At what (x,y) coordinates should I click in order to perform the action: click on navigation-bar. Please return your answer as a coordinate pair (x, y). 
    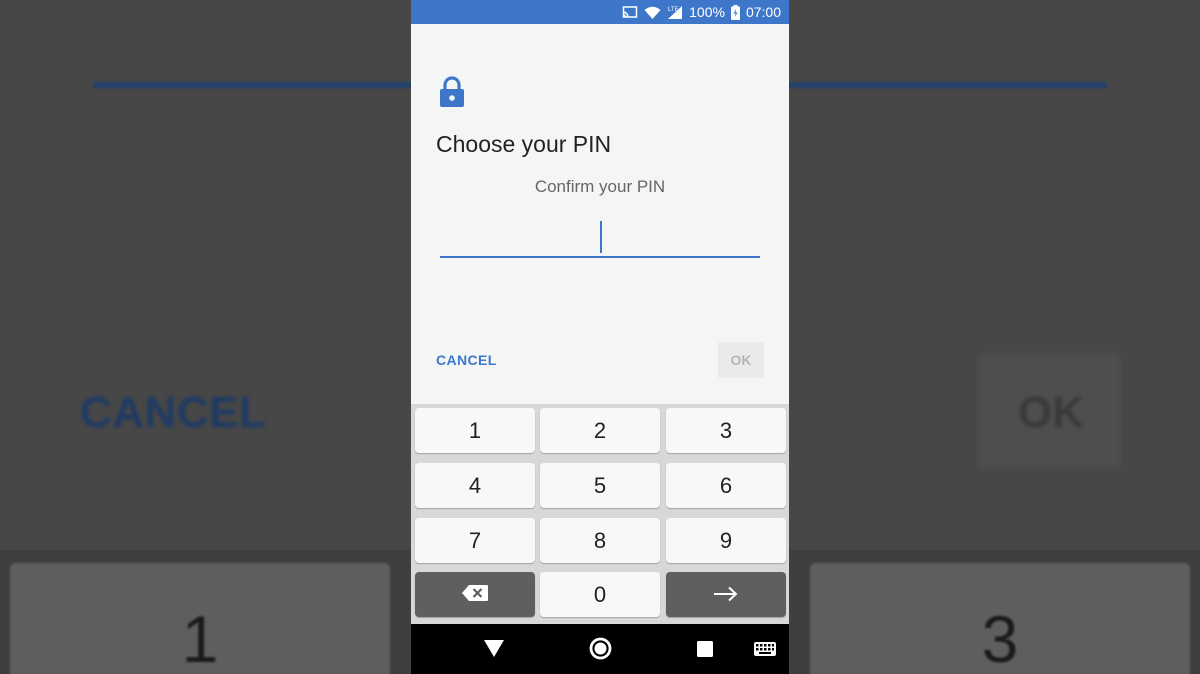
    Looking at the image, I should click on (600, 649).